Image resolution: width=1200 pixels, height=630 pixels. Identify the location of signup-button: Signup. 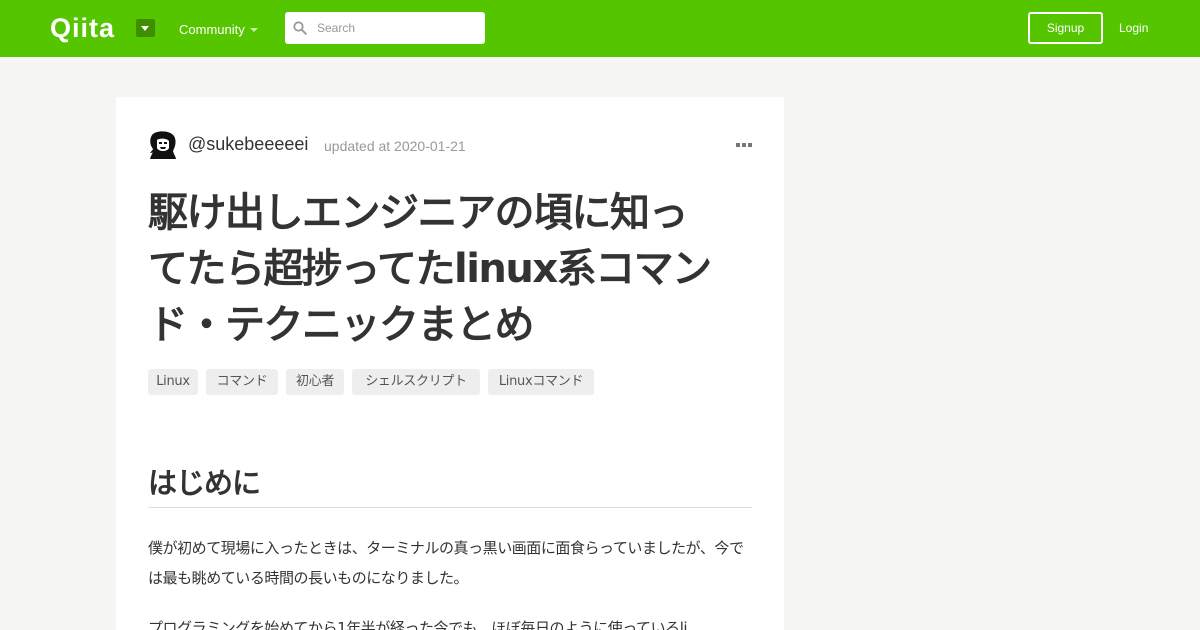
(1065, 28).